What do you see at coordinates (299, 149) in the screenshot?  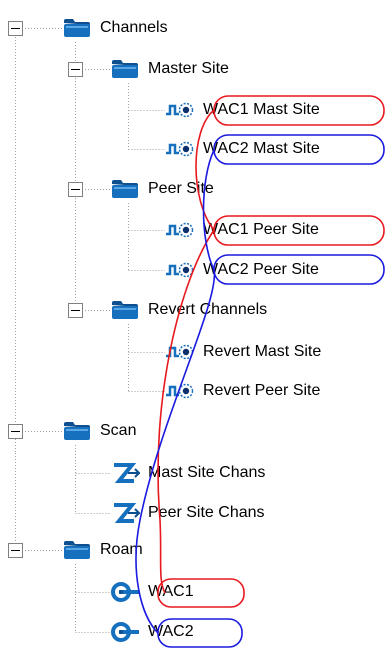 I see `blue-highlight-wac2-mast-site` at bounding box center [299, 149].